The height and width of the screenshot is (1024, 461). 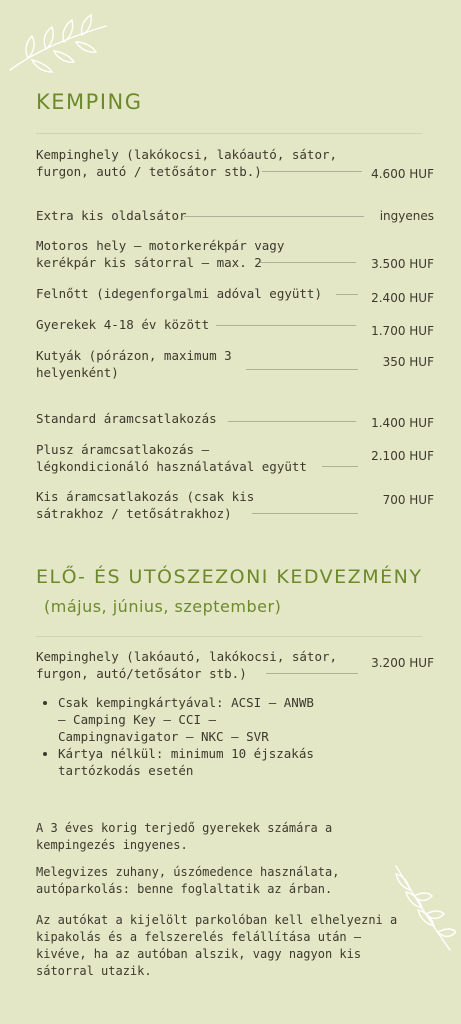 What do you see at coordinates (406, 216) in the screenshot?
I see `price-value: ingyenes` at bounding box center [406, 216].